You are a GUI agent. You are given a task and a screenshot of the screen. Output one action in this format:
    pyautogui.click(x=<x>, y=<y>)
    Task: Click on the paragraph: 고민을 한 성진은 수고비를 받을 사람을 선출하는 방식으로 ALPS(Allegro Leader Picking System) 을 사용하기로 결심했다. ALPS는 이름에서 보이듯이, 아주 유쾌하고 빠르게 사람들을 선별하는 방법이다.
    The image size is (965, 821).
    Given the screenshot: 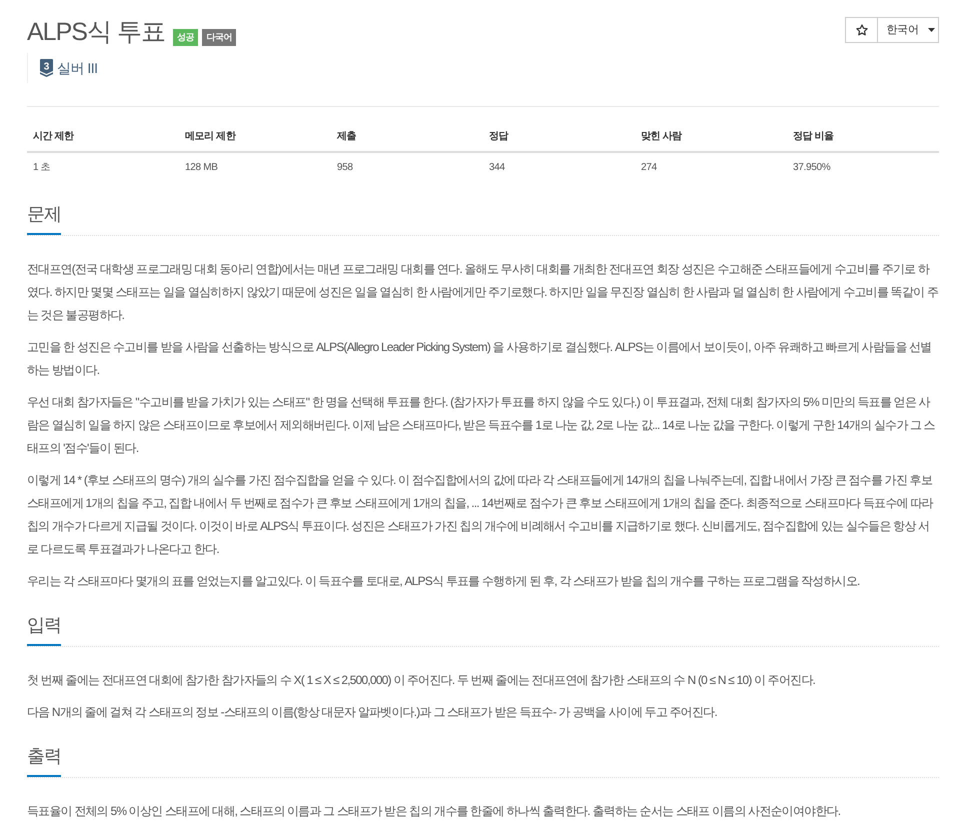 What is the action you would take?
    pyautogui.click(x=479, y=359)
    